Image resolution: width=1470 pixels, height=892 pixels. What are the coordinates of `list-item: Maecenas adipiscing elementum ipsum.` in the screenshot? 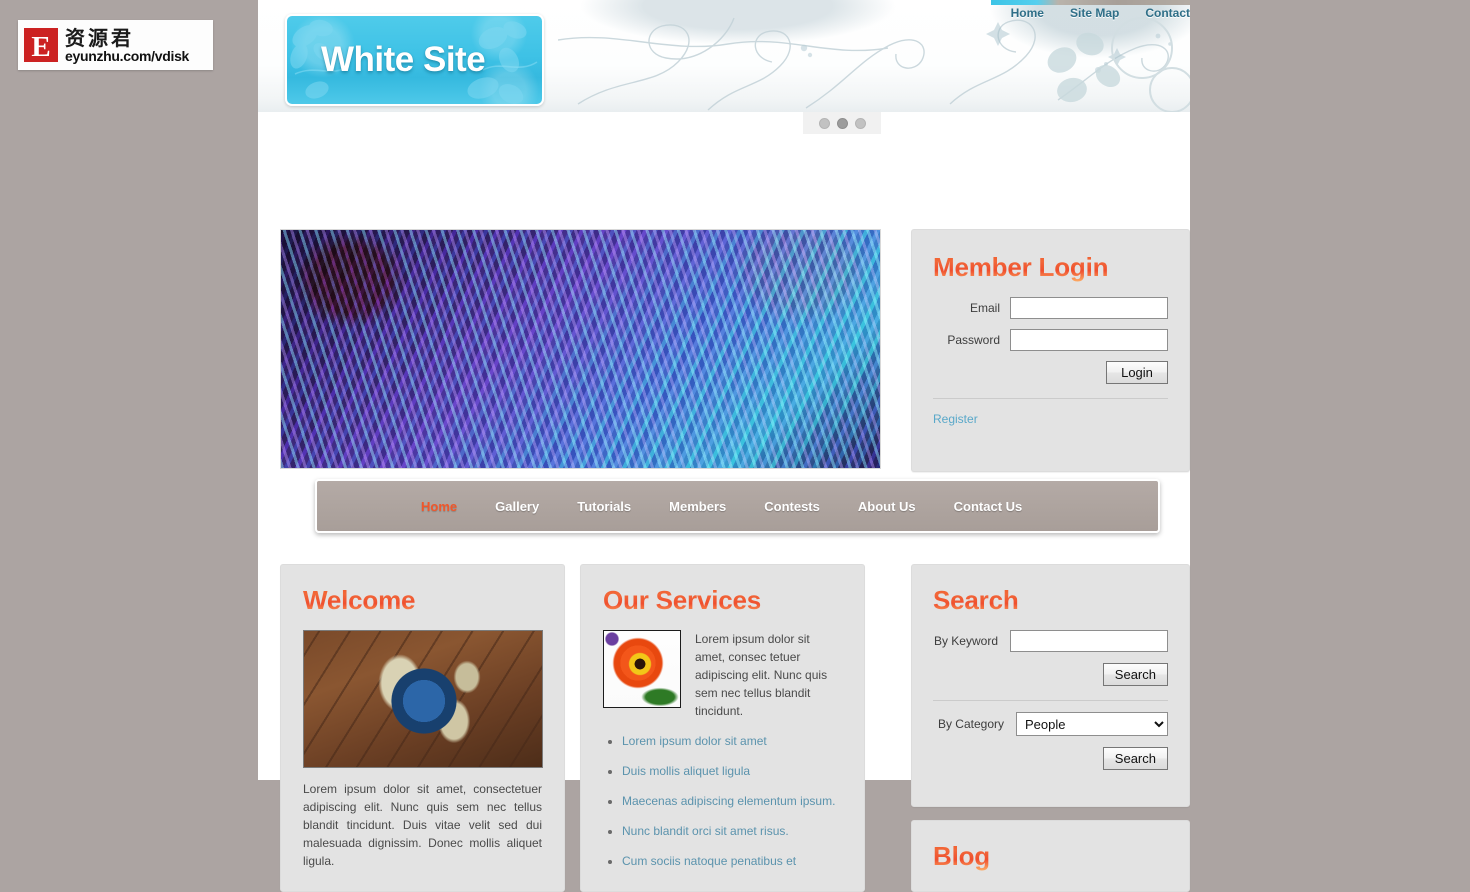 It's located at (722, 801).